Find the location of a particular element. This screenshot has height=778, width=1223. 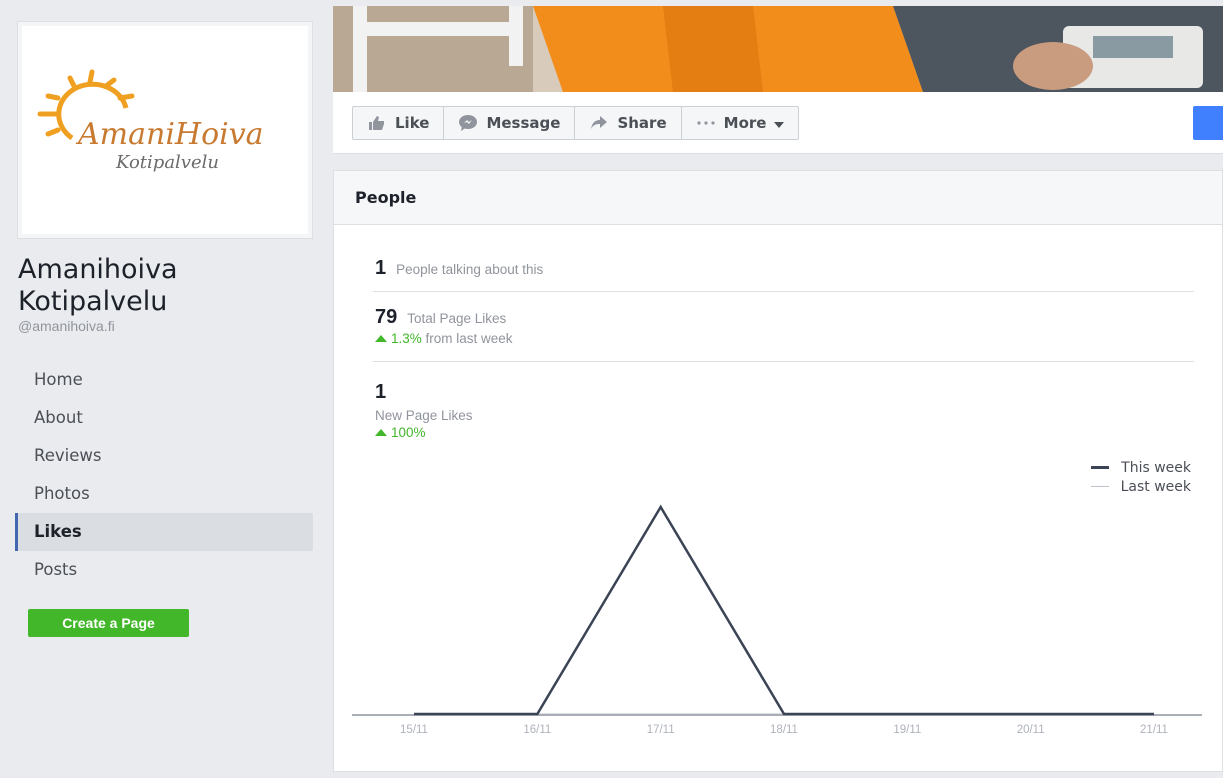

total-likes-change-suffix: from last week is located at coordinates (467, 338).